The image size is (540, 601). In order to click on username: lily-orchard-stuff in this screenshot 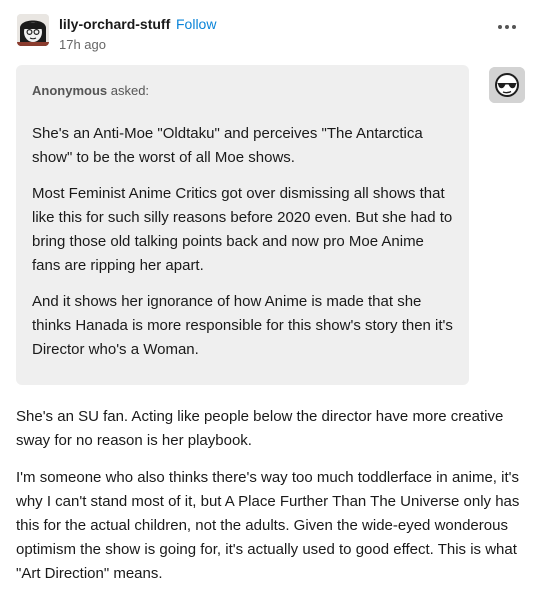, I will do `click(114, 24)`.